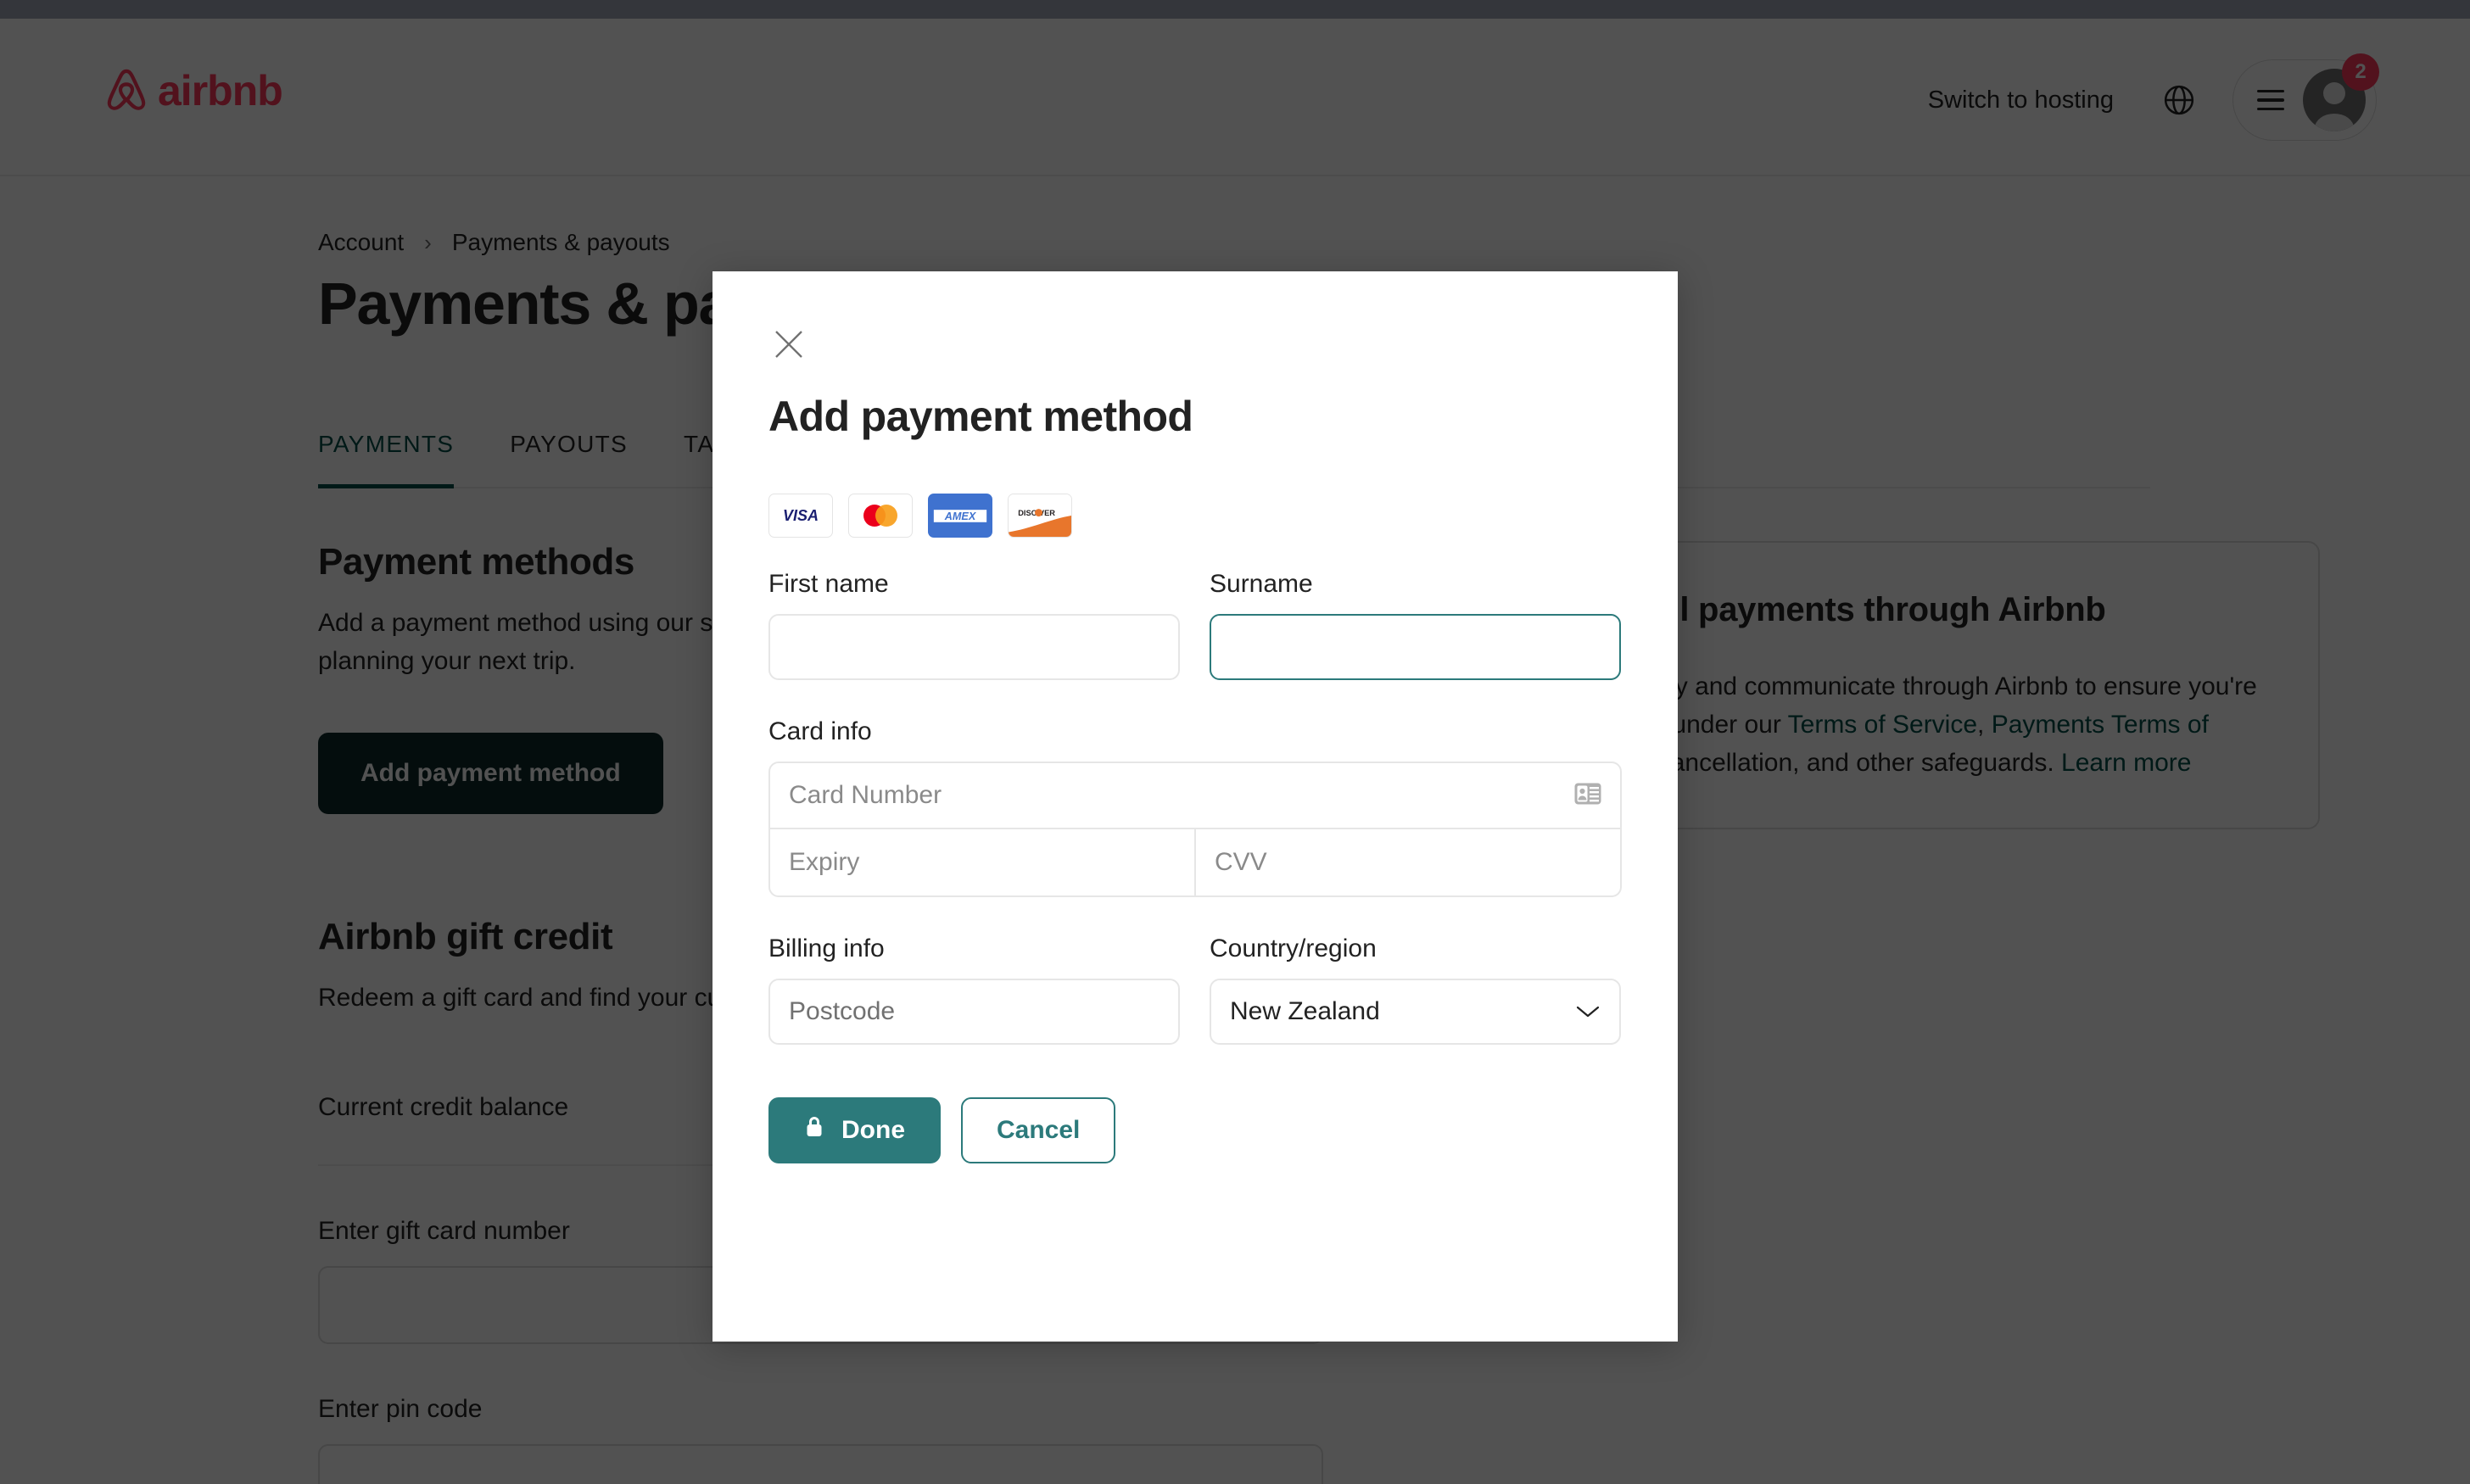 The width and height of the screenshot is (2470, 1484). Describe the element at coordinates (920, 516) in the screenshot. I see `accepted-card-brands: VISA AMEX DISC VER` at that location.